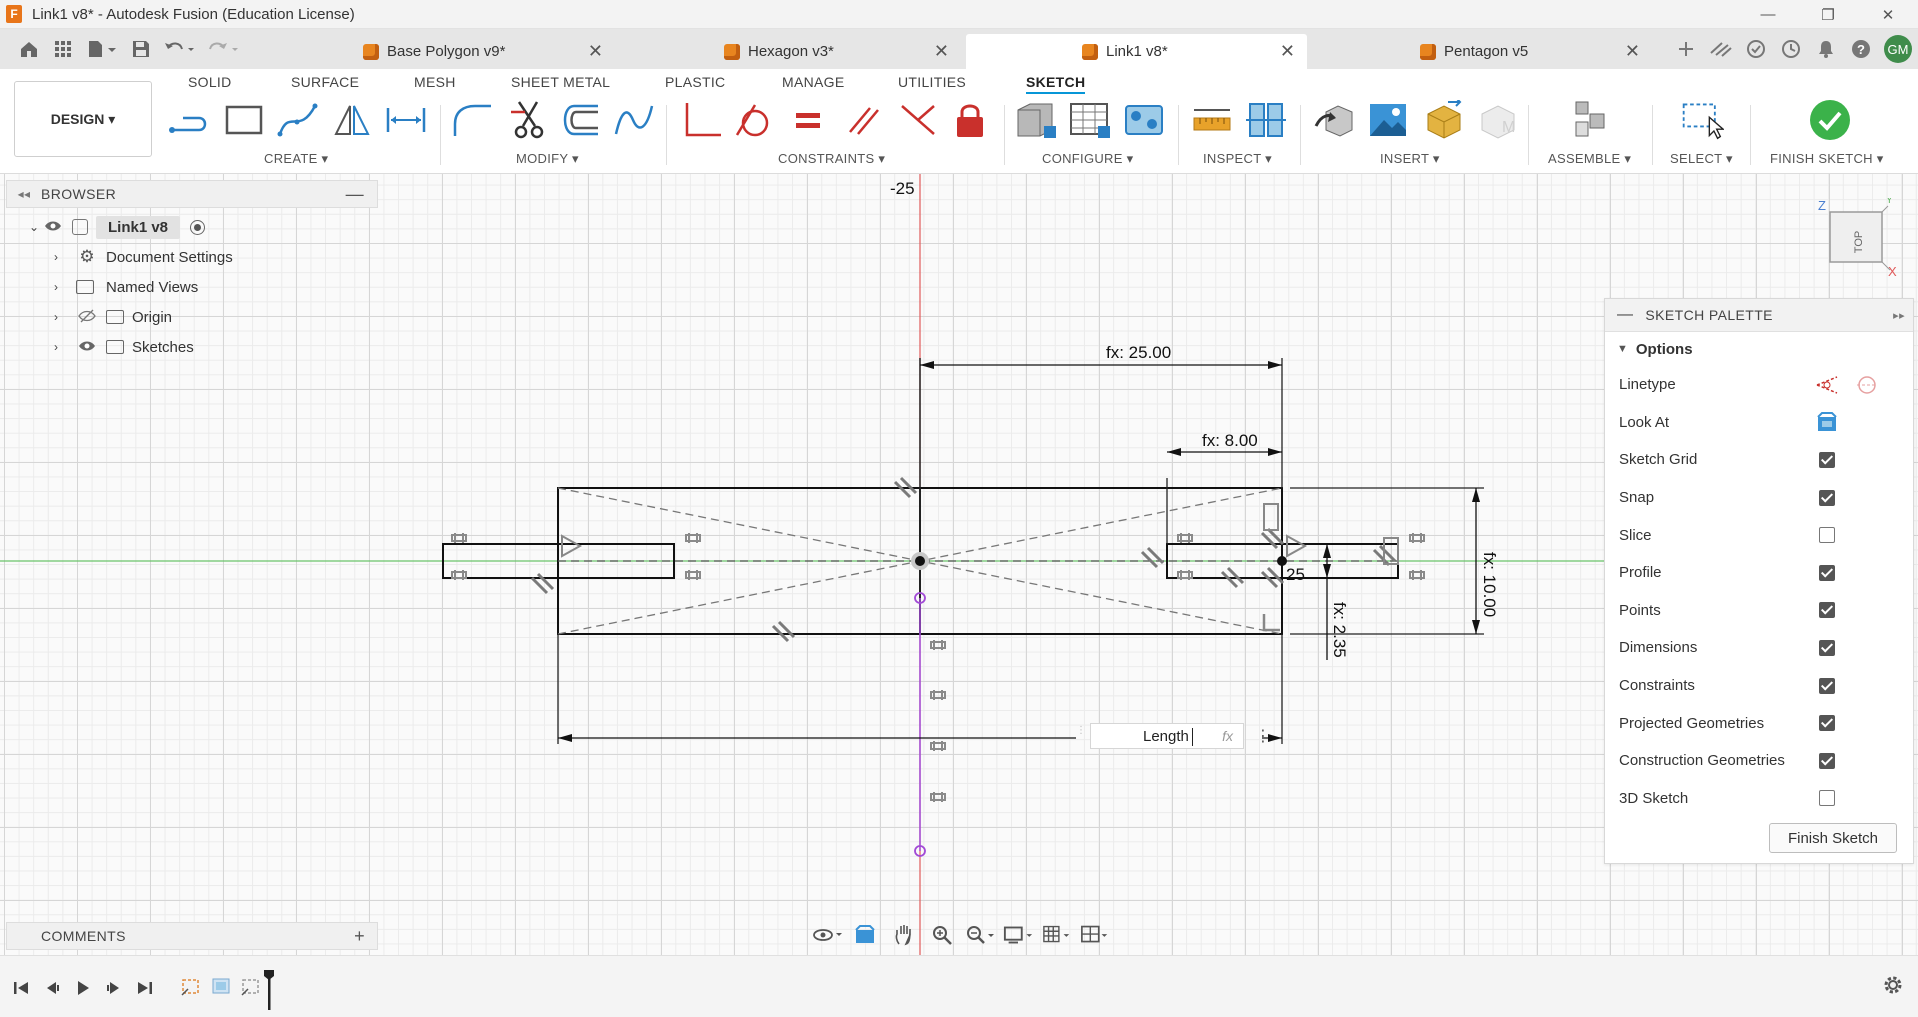 The image size is (1918, 1017). Describe the element at coordinates (1755, 49) in the screenshot. I see `job-status-icon` at that location.